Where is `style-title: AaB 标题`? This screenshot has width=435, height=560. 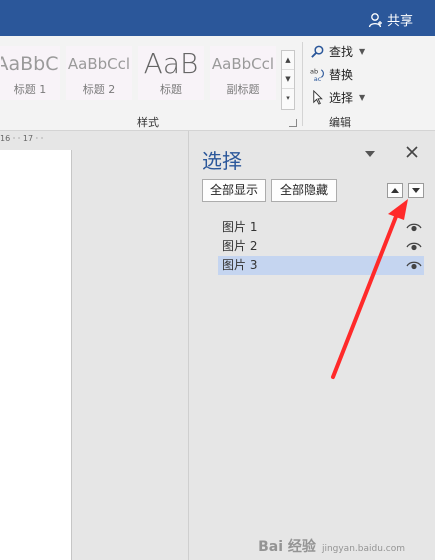
style-title: AaB 标题 is located at coordinates (171, 73).